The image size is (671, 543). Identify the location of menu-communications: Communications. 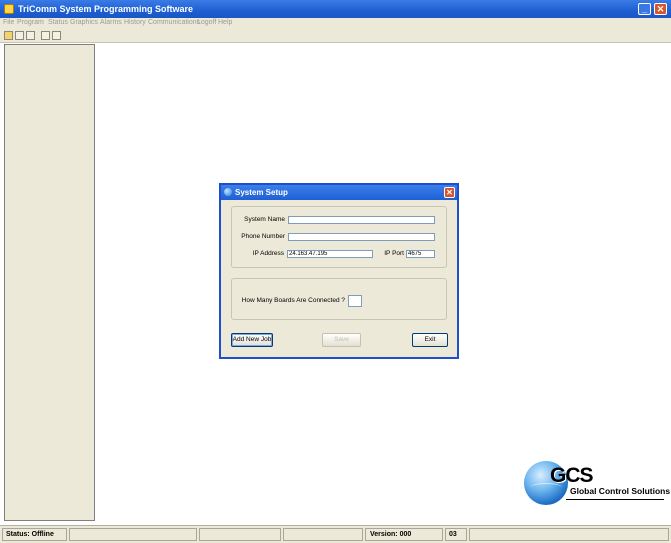
(174, 22).